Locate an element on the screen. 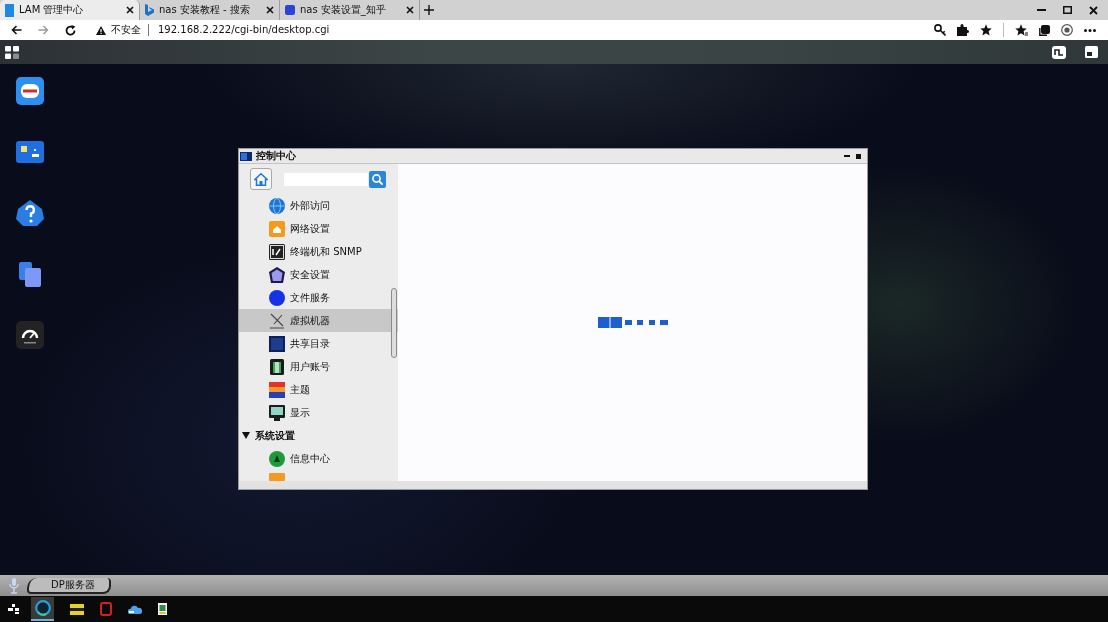 This screenshot has width=1108, height=622. page-icon is located at coordinates (9, 10).